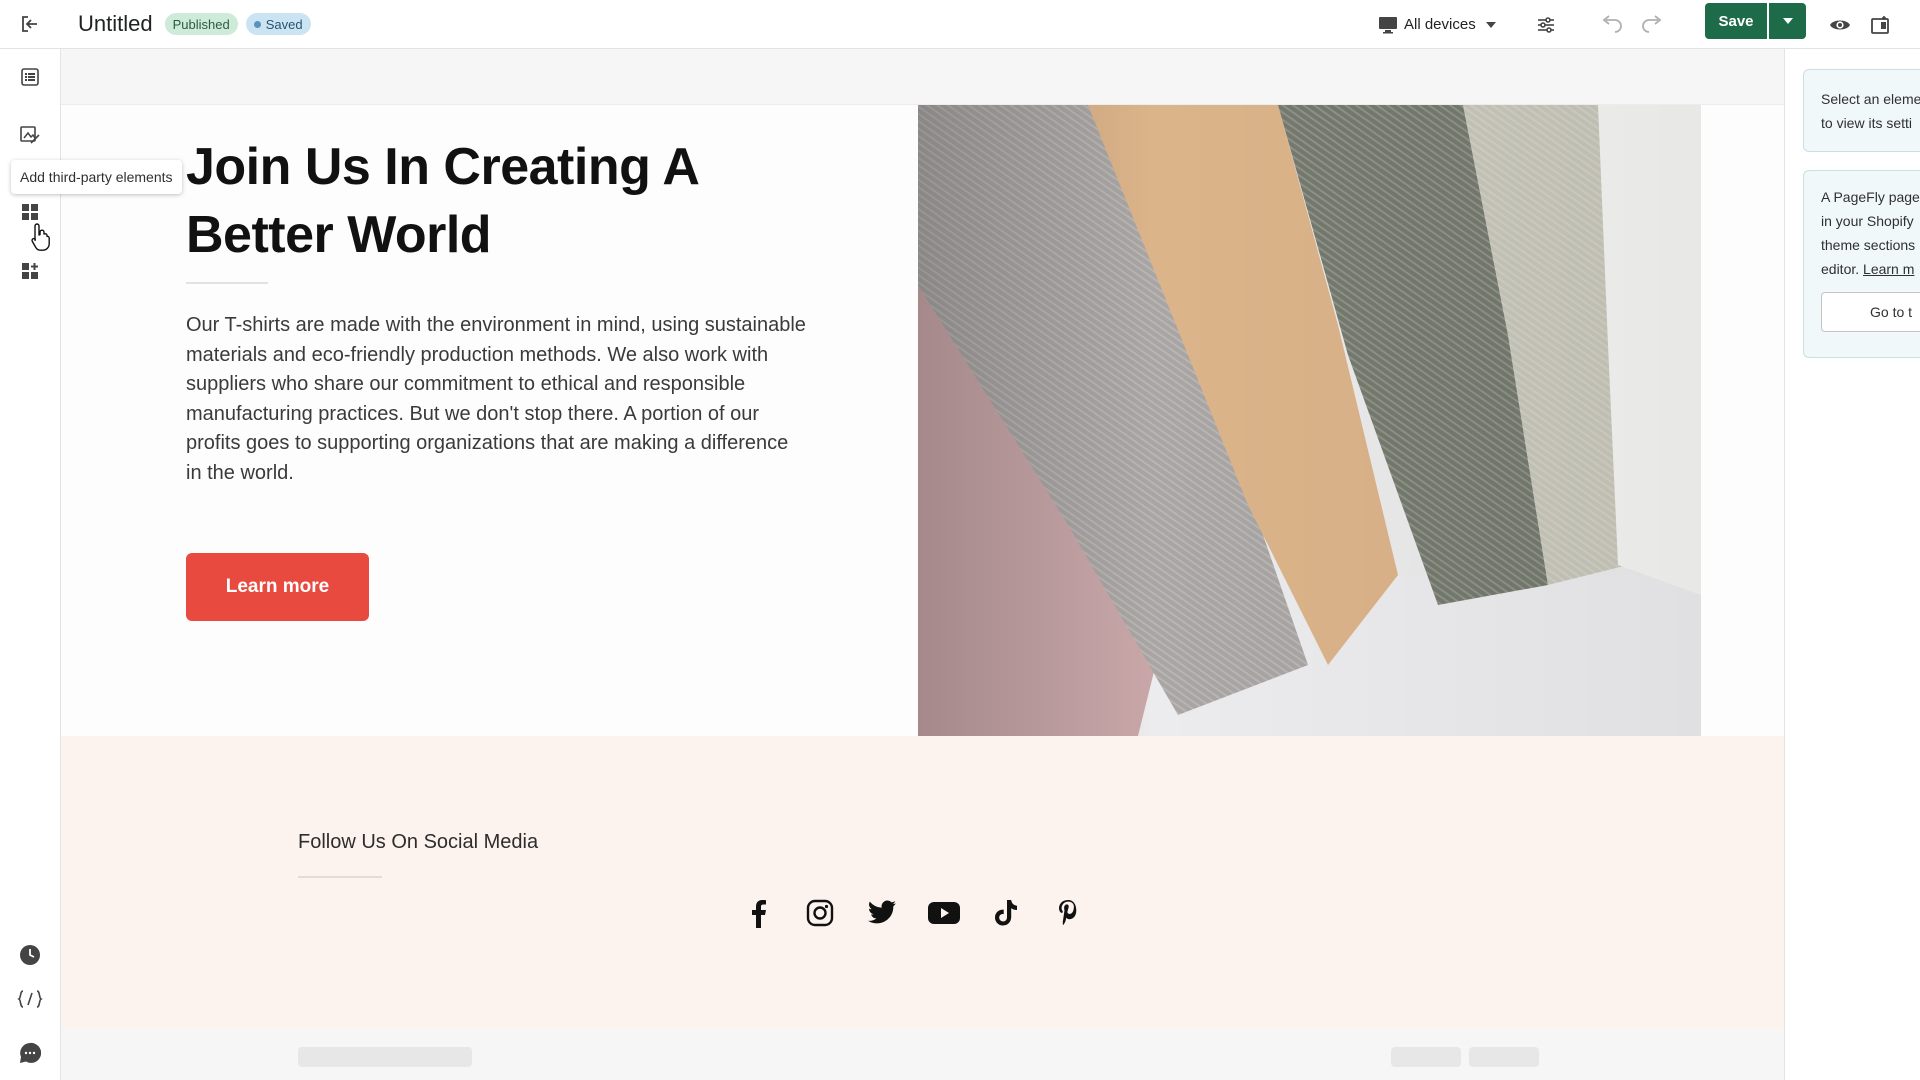 This screenshot has width=1920, height=1080. Describe the element at coordinates (96, 177) in the screenshot. I see `tooltip: Add third-party elements` at that location.